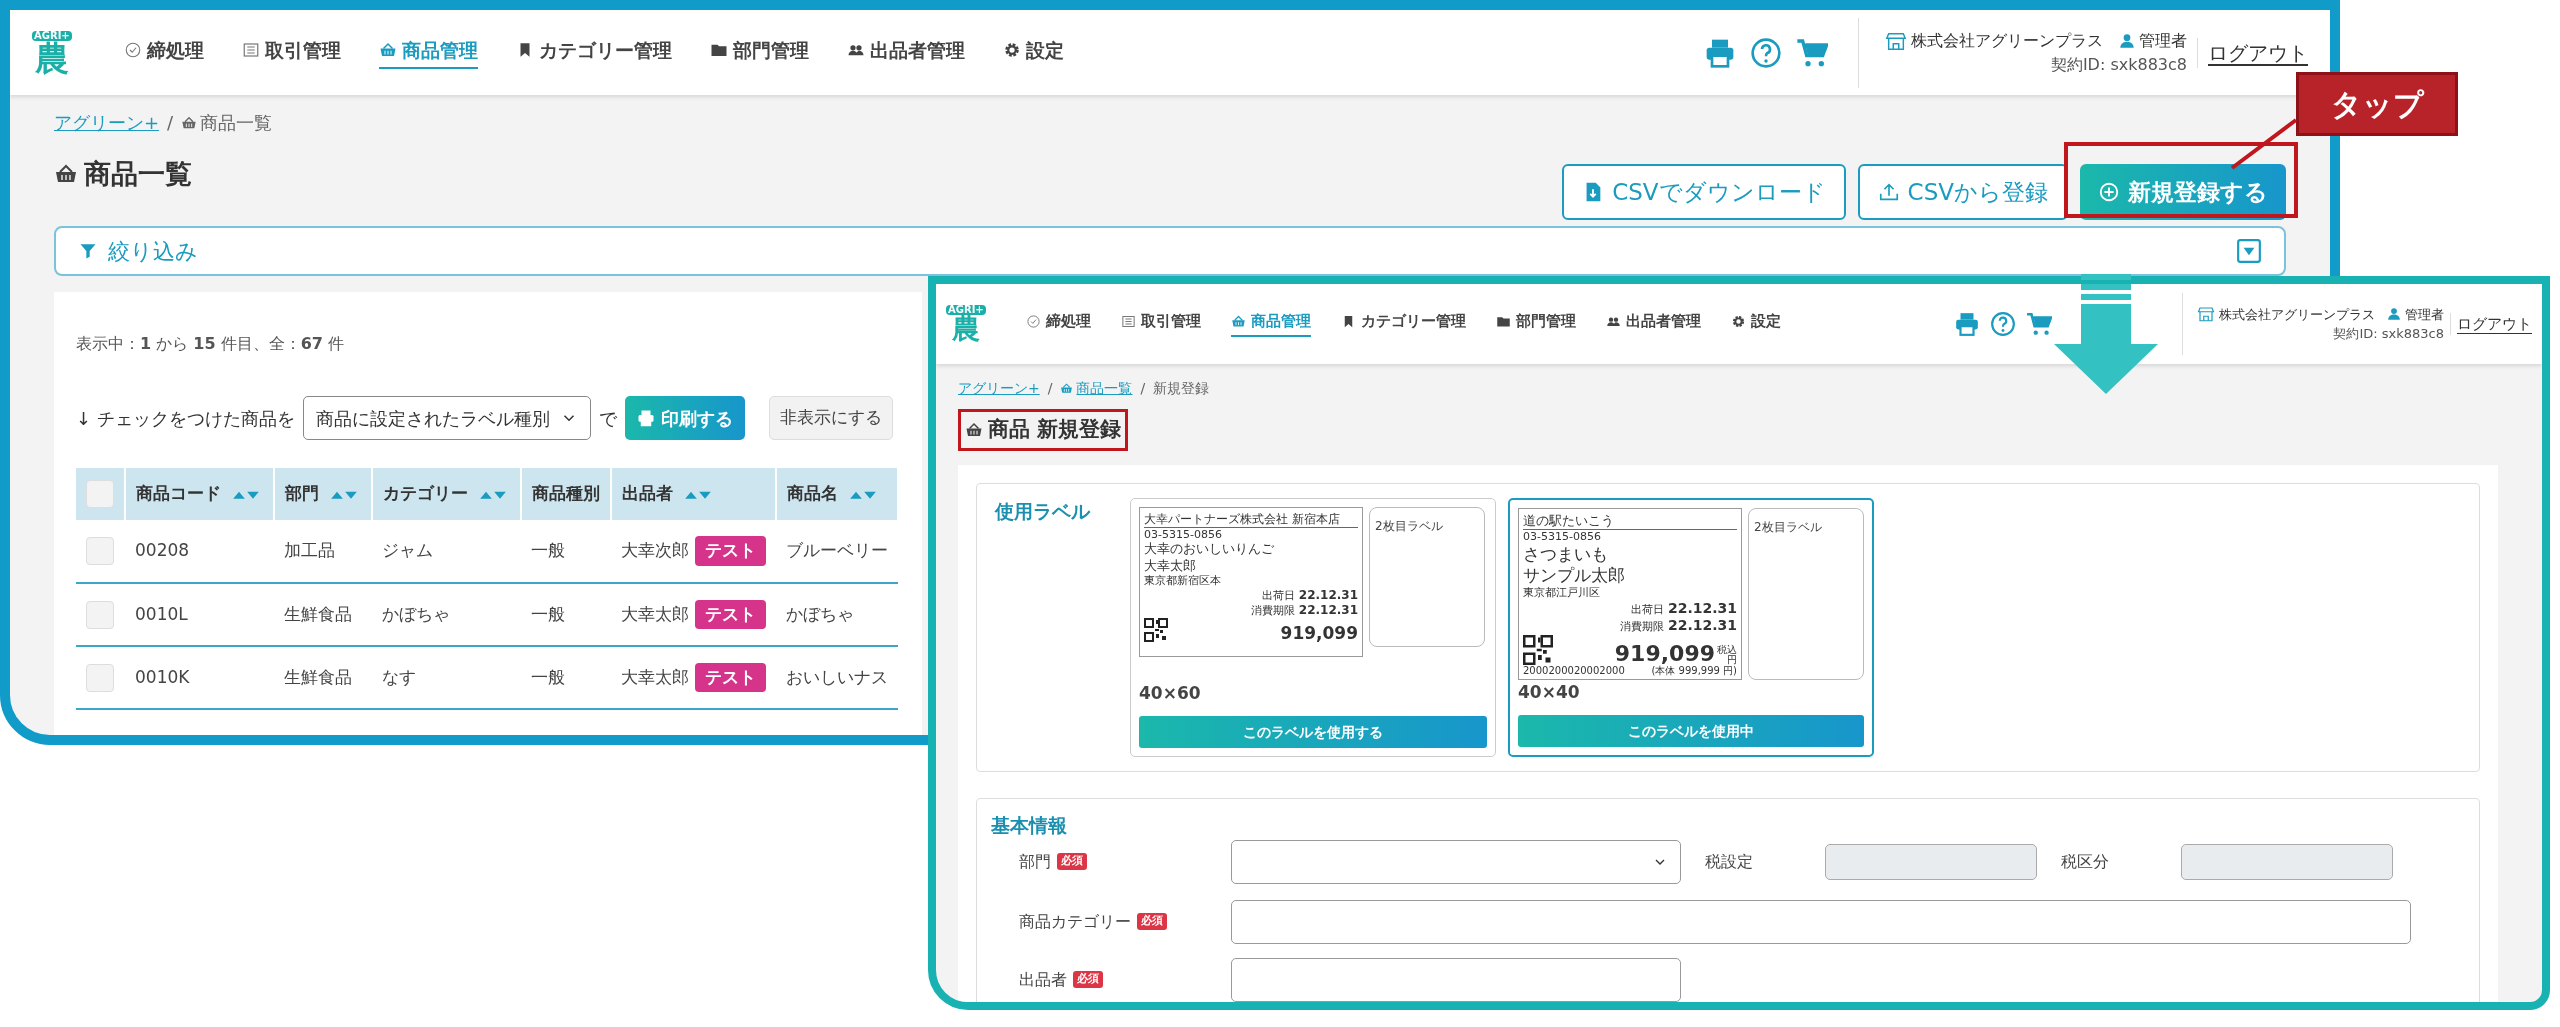 This screenshot has width=2560, height=1027. I want to click on label-card: 大幸パートナーズ株式会社 新宿本店 03-5315-0856 大幸のおいしいりんご 大幸太郎 東京都新宿区本 出荷日 22.12.31 消費期限 22.12.31 919,099 2枚目ラベル 40×60 このラベルを使用する, so click(1313, 627).